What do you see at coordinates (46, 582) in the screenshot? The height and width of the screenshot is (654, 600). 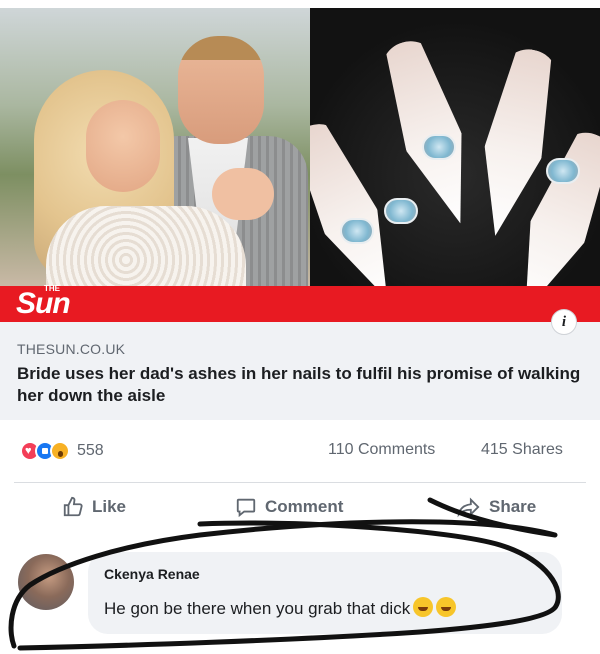 I see `avatar` at bounding box center [46, 582].